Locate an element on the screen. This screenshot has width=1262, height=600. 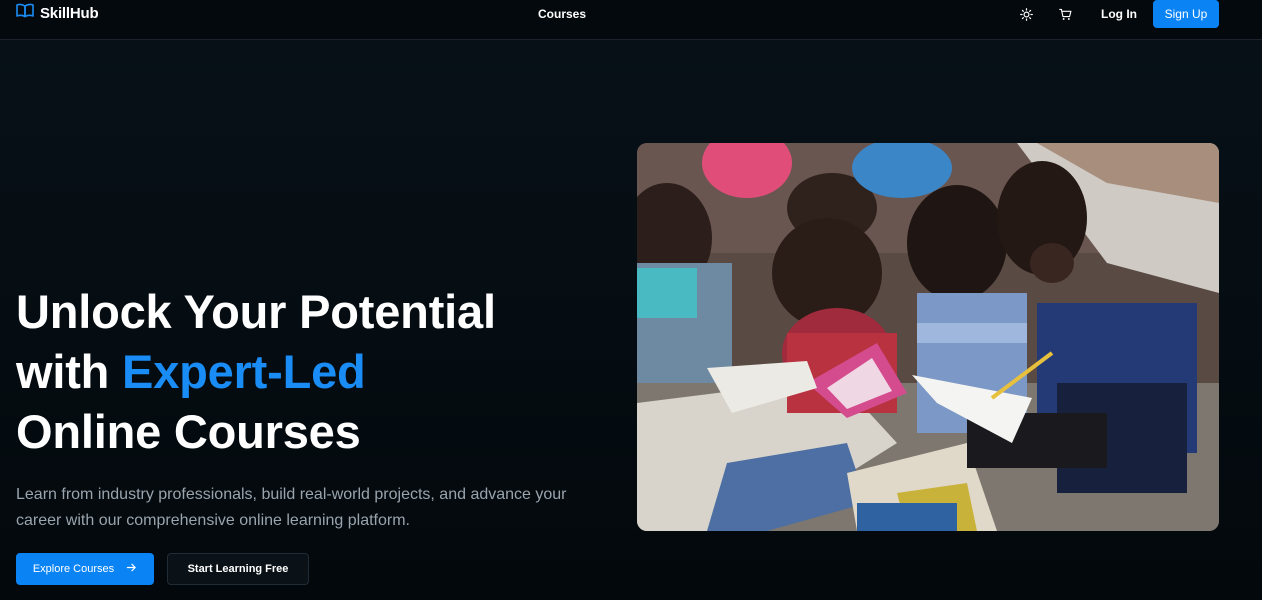
explore-courses-label: Explore Courses is located at coordinates (73, 569).